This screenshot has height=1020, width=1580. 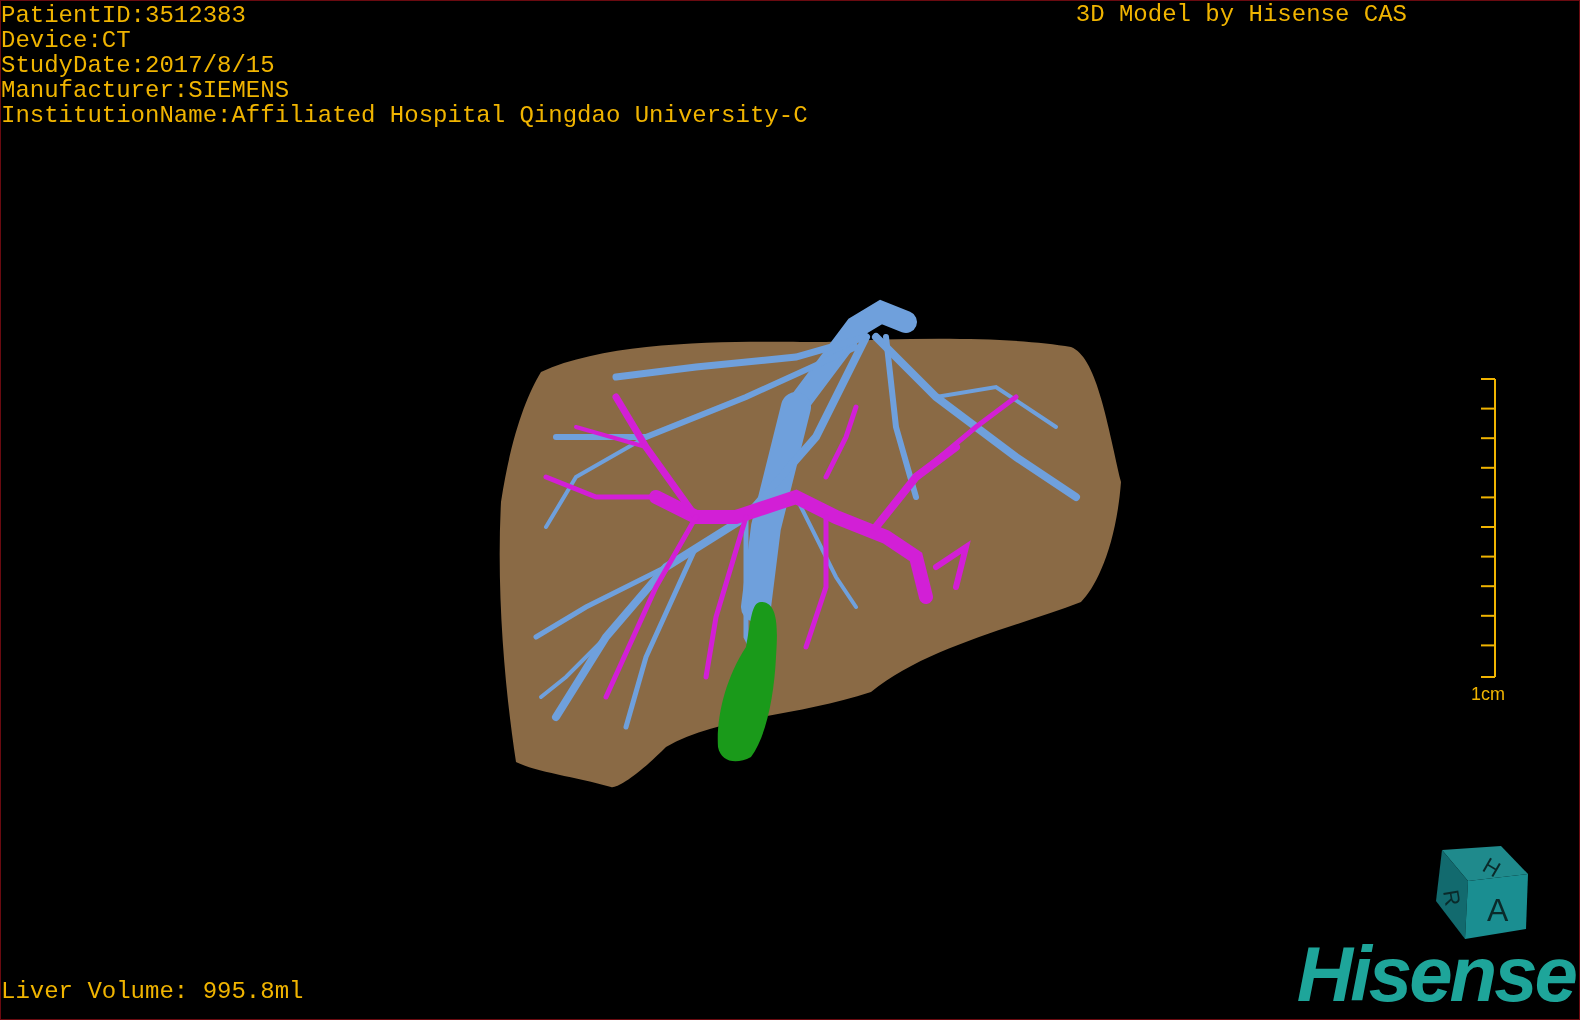 What do you see at coordinates (1498, 910) in the screenshot?
I see `cube-label: A` at bounding box center [1498, 910].